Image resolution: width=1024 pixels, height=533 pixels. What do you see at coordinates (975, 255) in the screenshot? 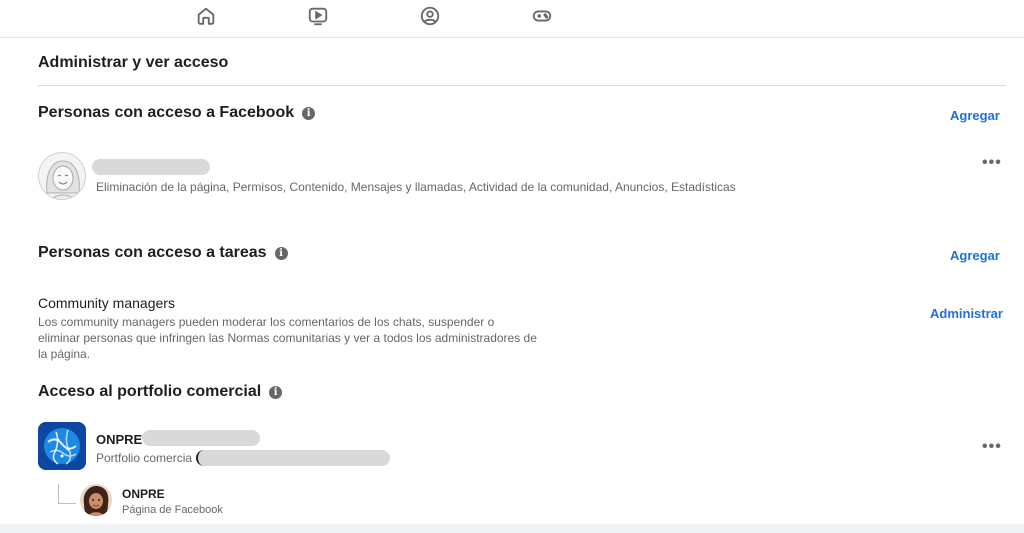
I see `add-task-access-button: Agregar` at bounding box center [975, 255].